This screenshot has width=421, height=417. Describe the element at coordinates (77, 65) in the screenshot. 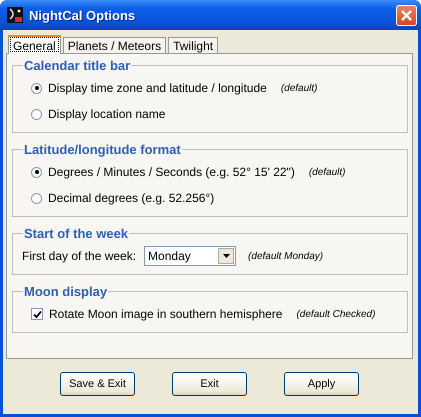

I see `group-title: Calendar title bar` at that location.